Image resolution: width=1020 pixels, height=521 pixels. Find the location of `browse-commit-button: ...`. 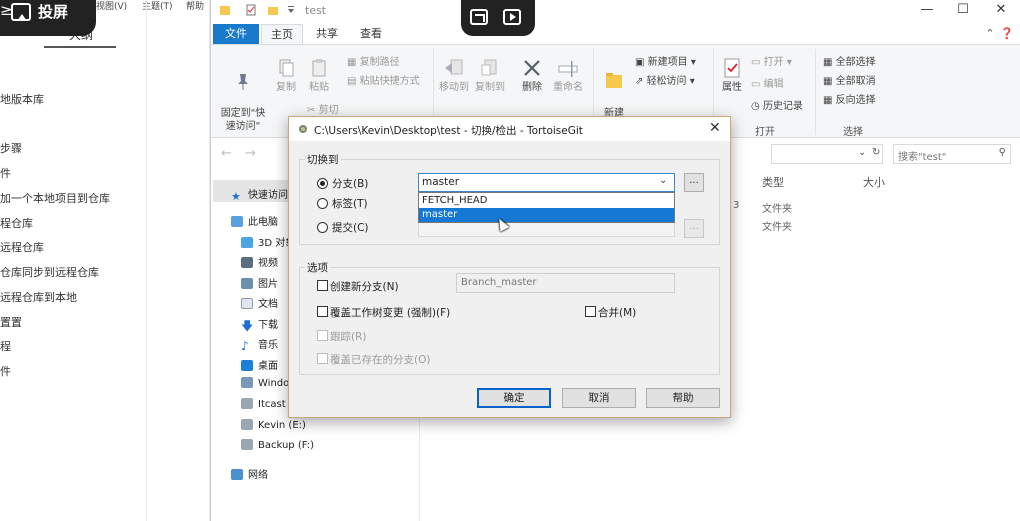

browse-commit-button: ... is located at coordinates (694, 228).